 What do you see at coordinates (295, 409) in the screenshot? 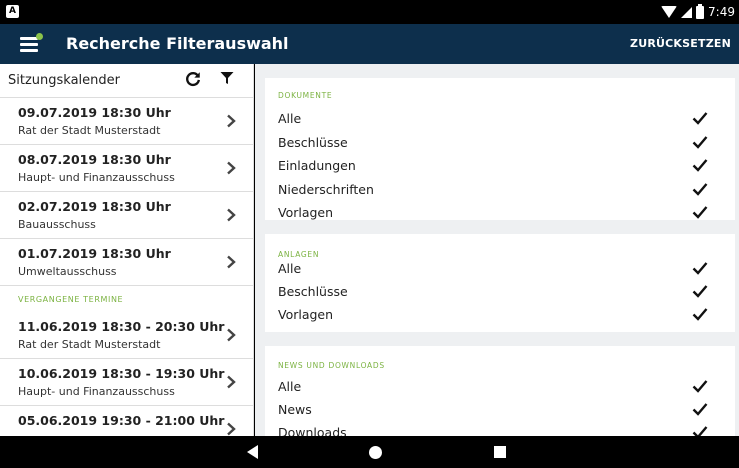
I see `filter-option-label: News` at bounding box center [295, 409].